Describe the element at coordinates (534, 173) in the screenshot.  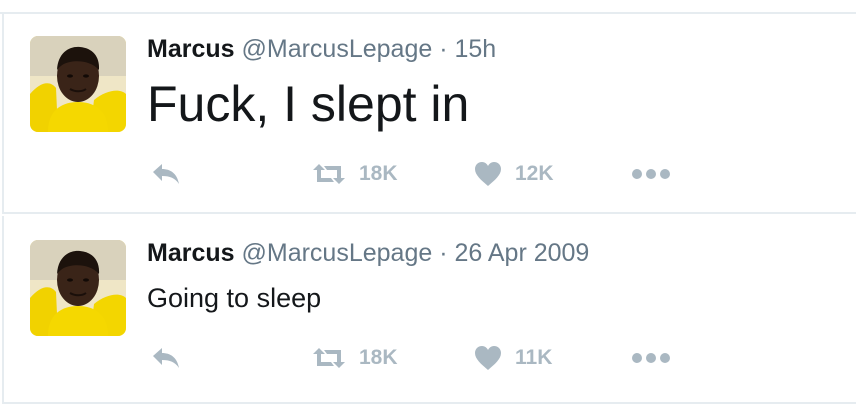
I see `like-count: 12K` at that location.